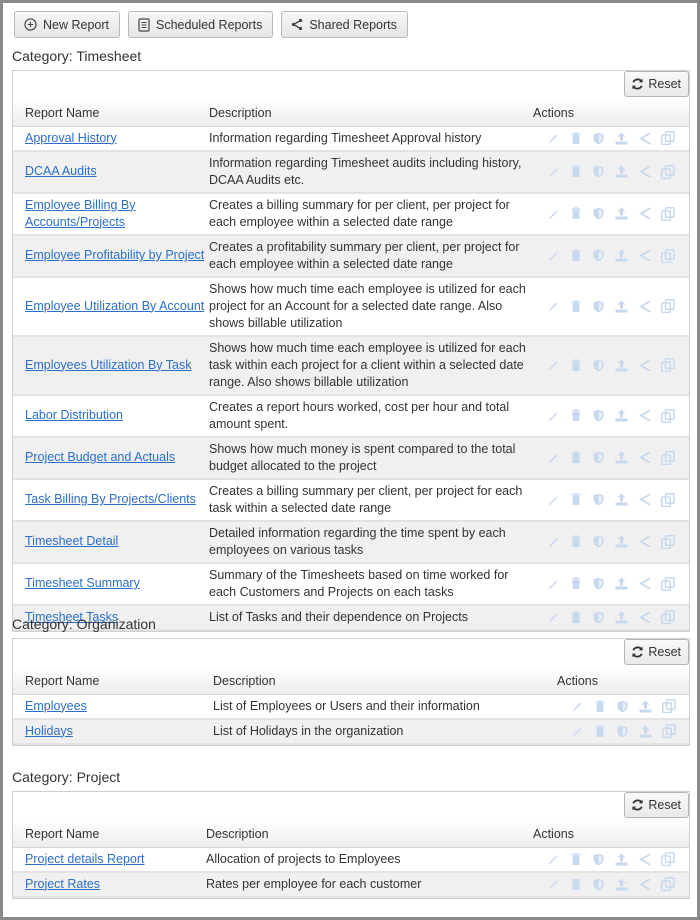  I want to click on report-link: Project Budget and Actuals, so click(100, 457).